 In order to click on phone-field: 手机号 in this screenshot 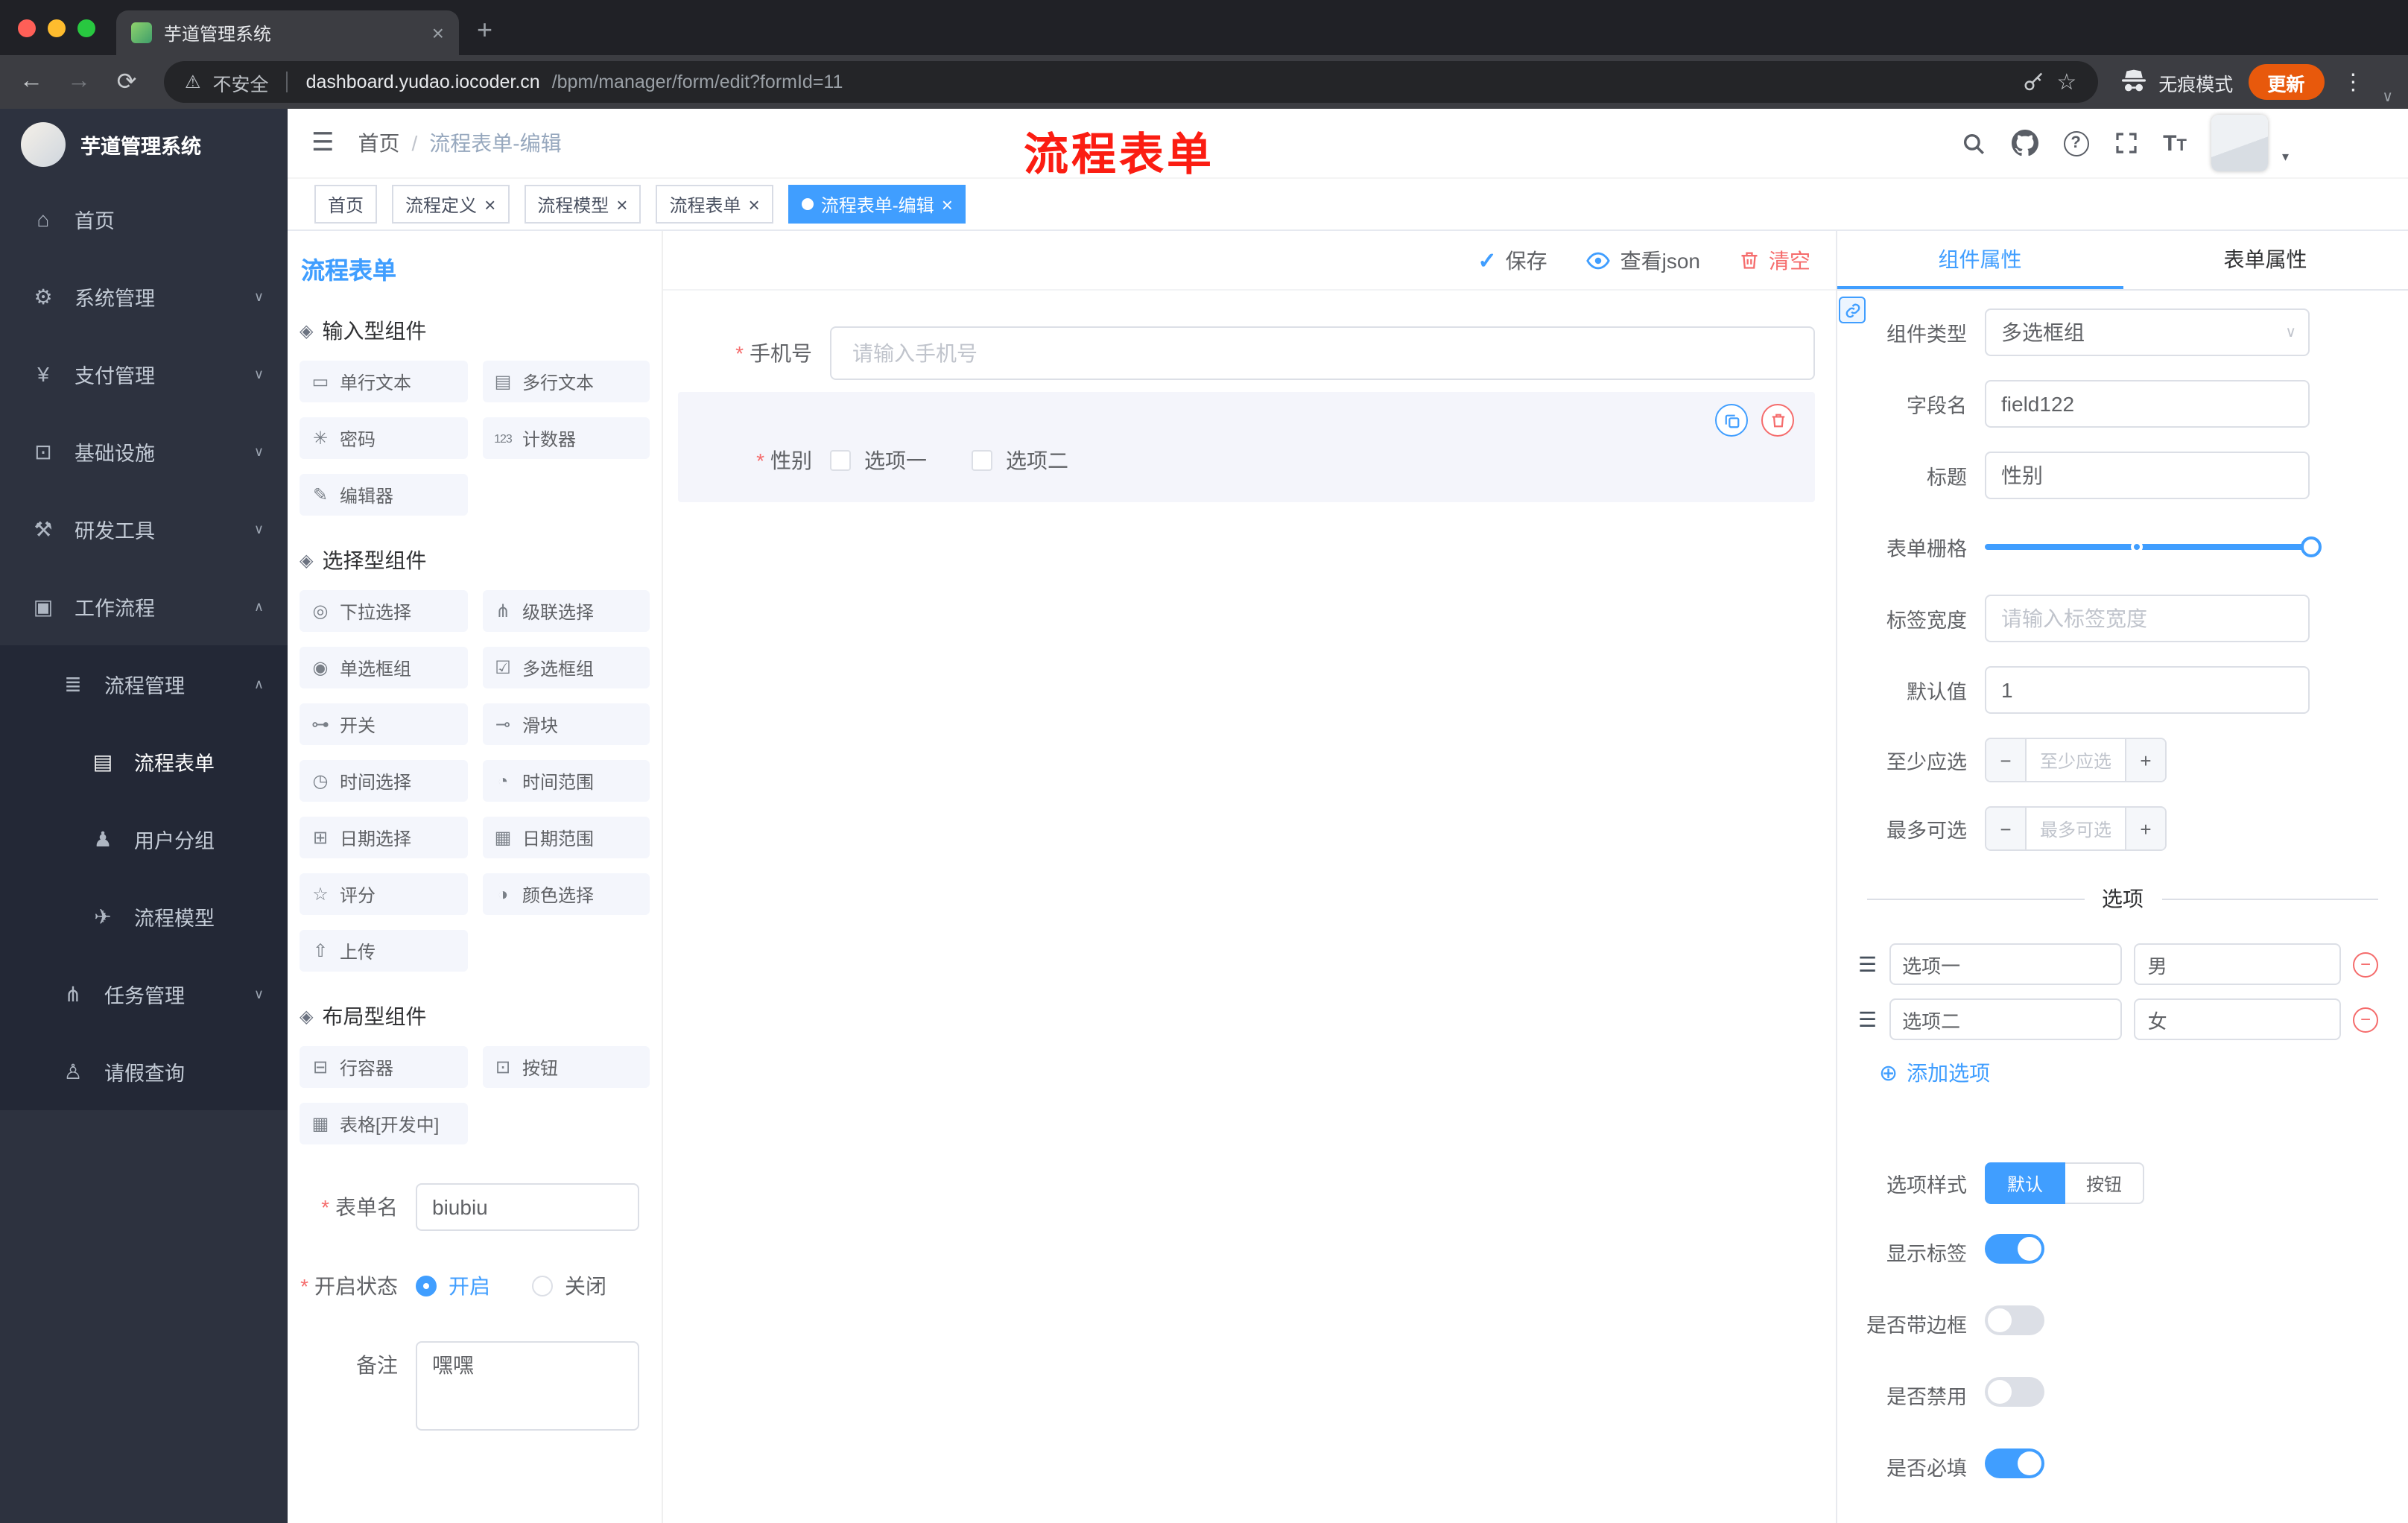, I will do `click(1246, 353)`.